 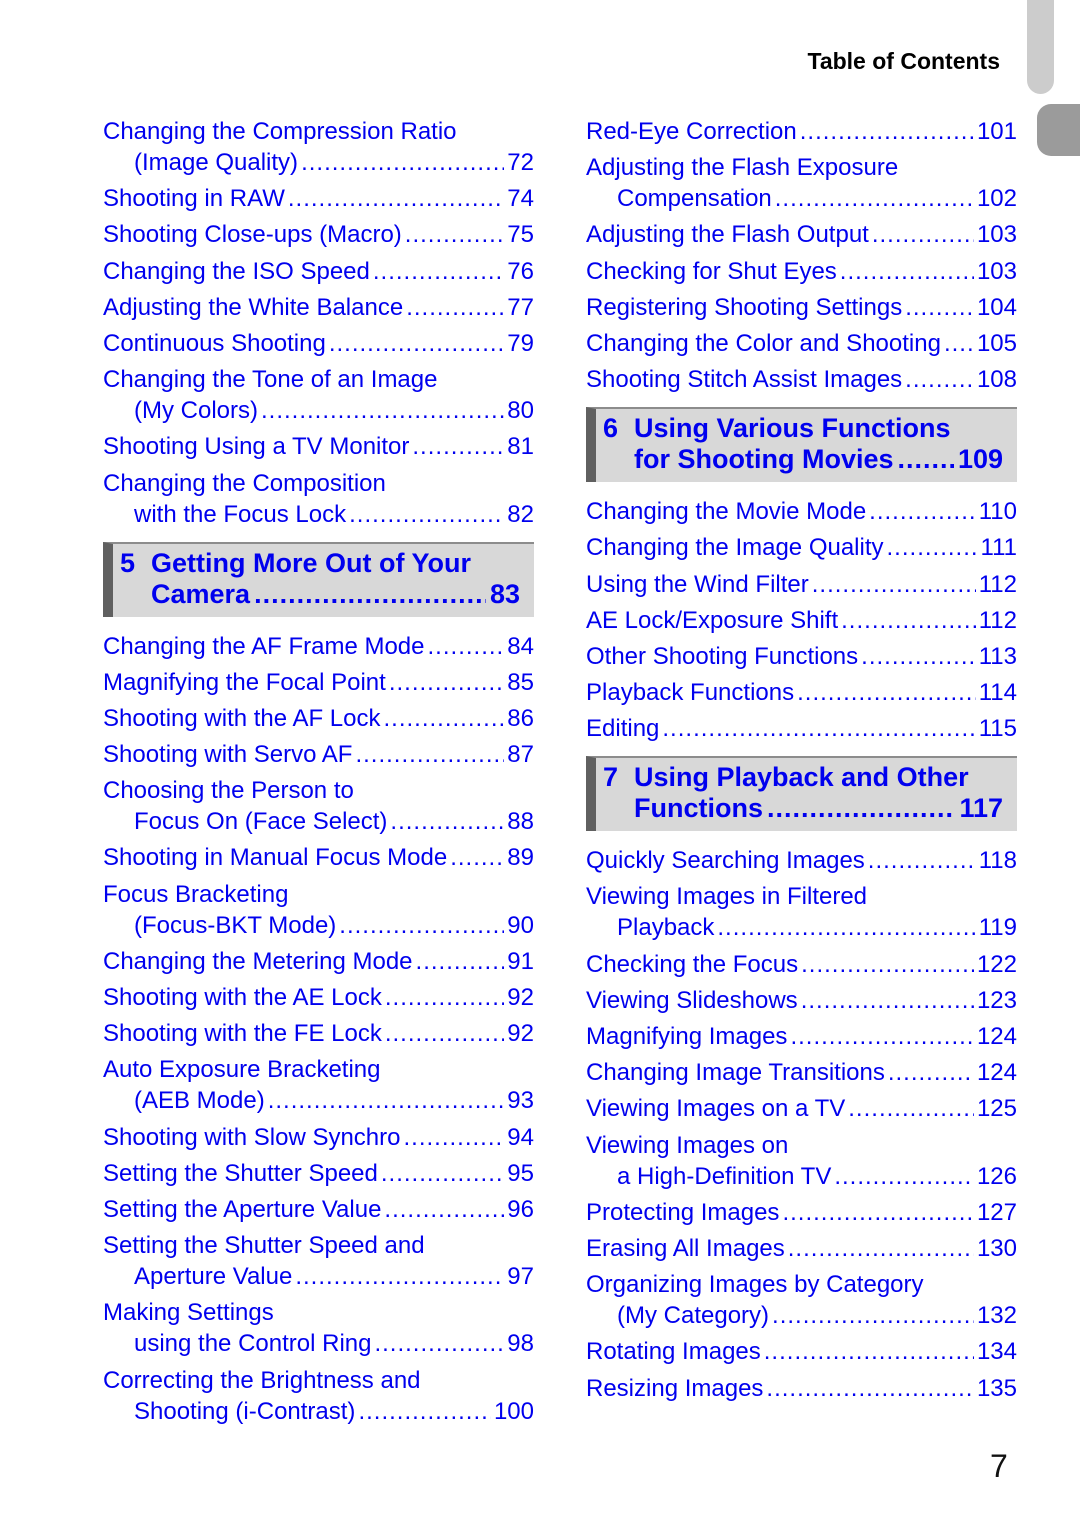 I want to click on toc-entry-link: Making Settings using the Control Ring 98, so click(x=318, y=1328).